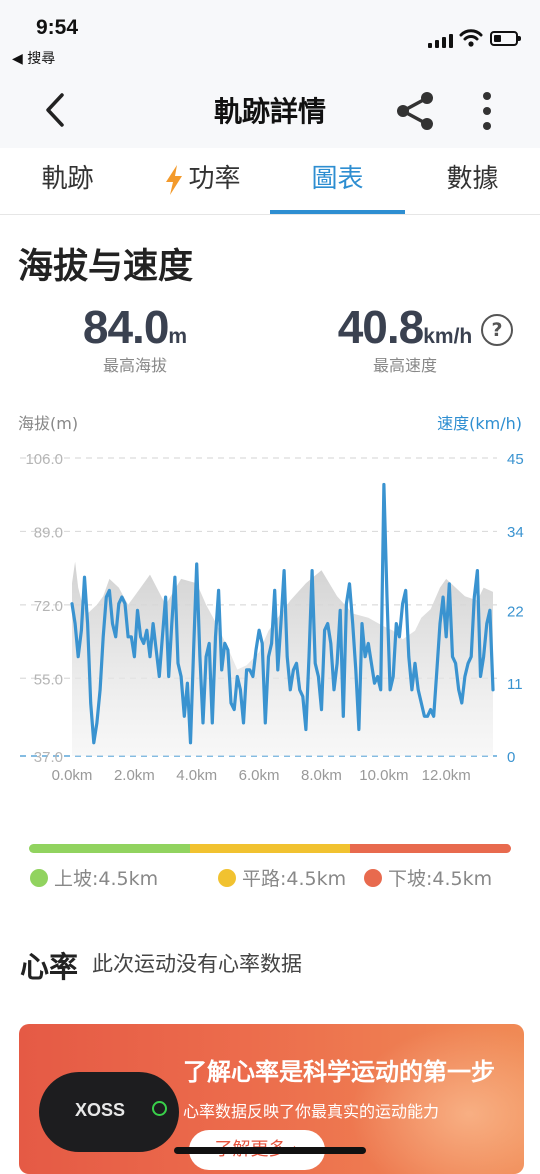 Image resolution: width=540 pixels, height=1174 pixels. I want to click on x-tick-label: 10.0km, so click(383, 775).